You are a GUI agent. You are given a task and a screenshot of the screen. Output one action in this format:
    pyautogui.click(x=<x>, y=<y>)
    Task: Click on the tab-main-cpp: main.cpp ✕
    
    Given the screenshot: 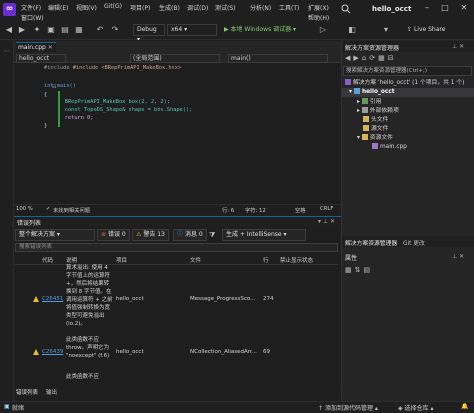 What is the action you would take?
    pyautogui.click(x=36, y=47)
    